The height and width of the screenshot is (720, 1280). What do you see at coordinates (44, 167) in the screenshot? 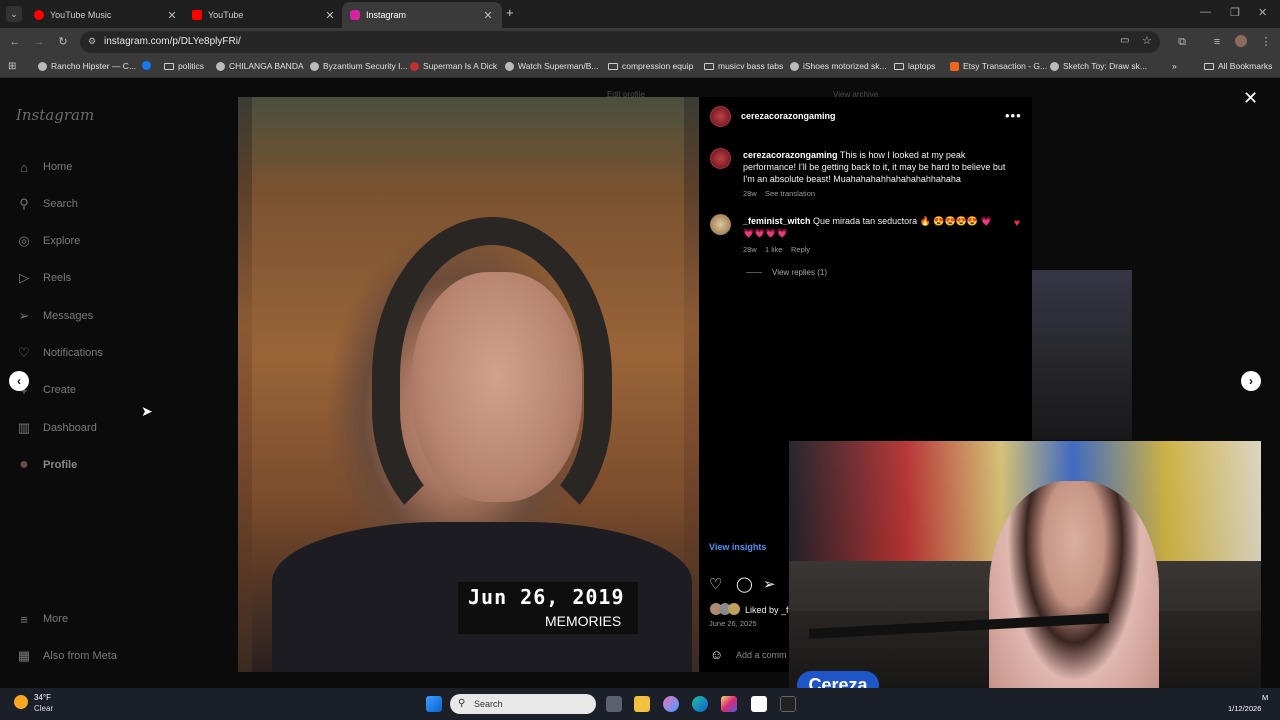
I see `nav-home: ⌂ Home` at bounding box center [44, 167].